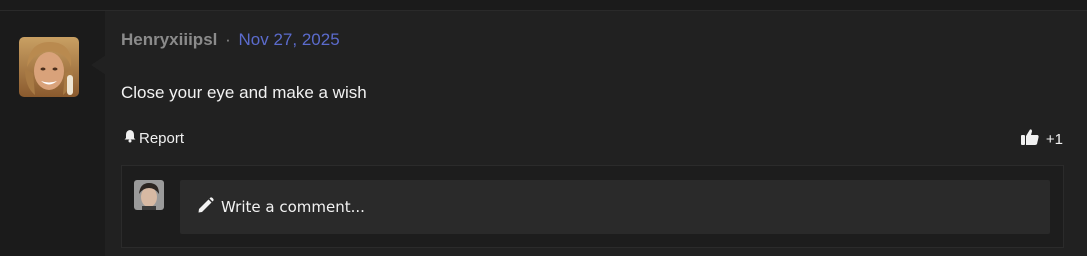  I want to click on speech-pointer, so click(98, 65).